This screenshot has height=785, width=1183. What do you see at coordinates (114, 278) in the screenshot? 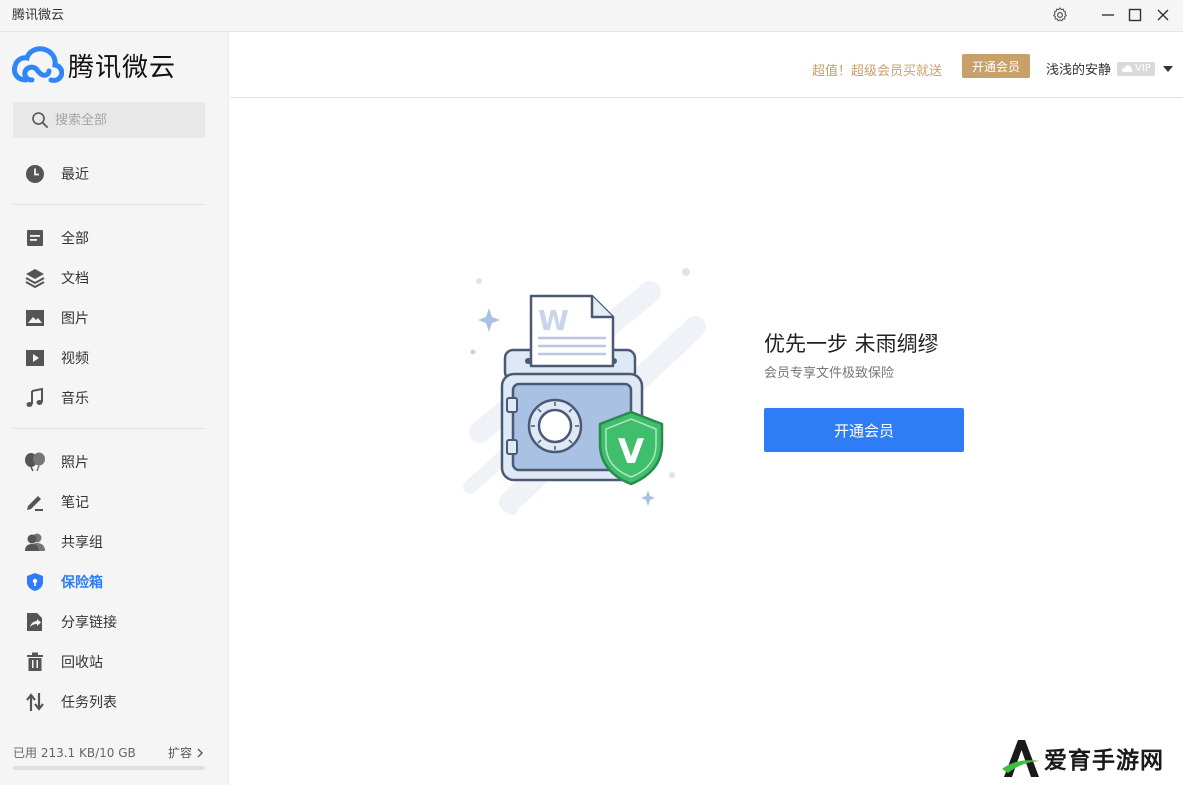
I see `sidebar-item-docs: 文档` at bounding box center [114, 278].